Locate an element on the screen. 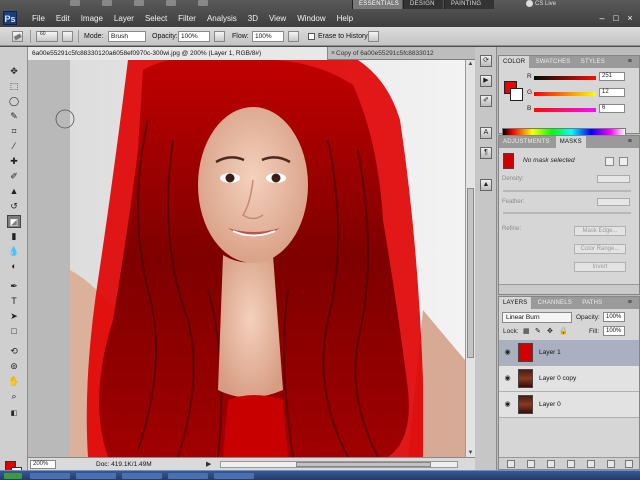 This screenshot has height=480, width=640. layer-row: ◉ Layer 1 is located at coordinates (569, 353).